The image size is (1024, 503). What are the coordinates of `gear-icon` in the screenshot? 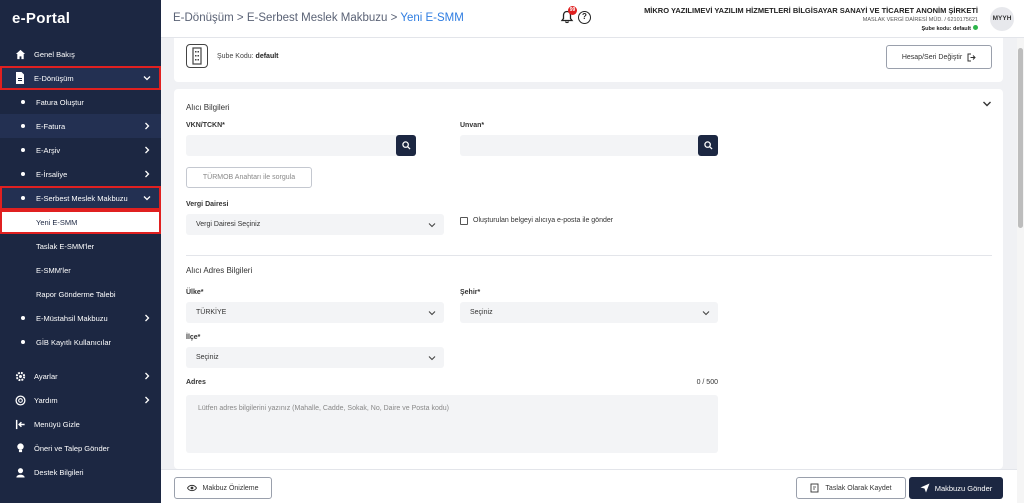 It's located at (20, 376).